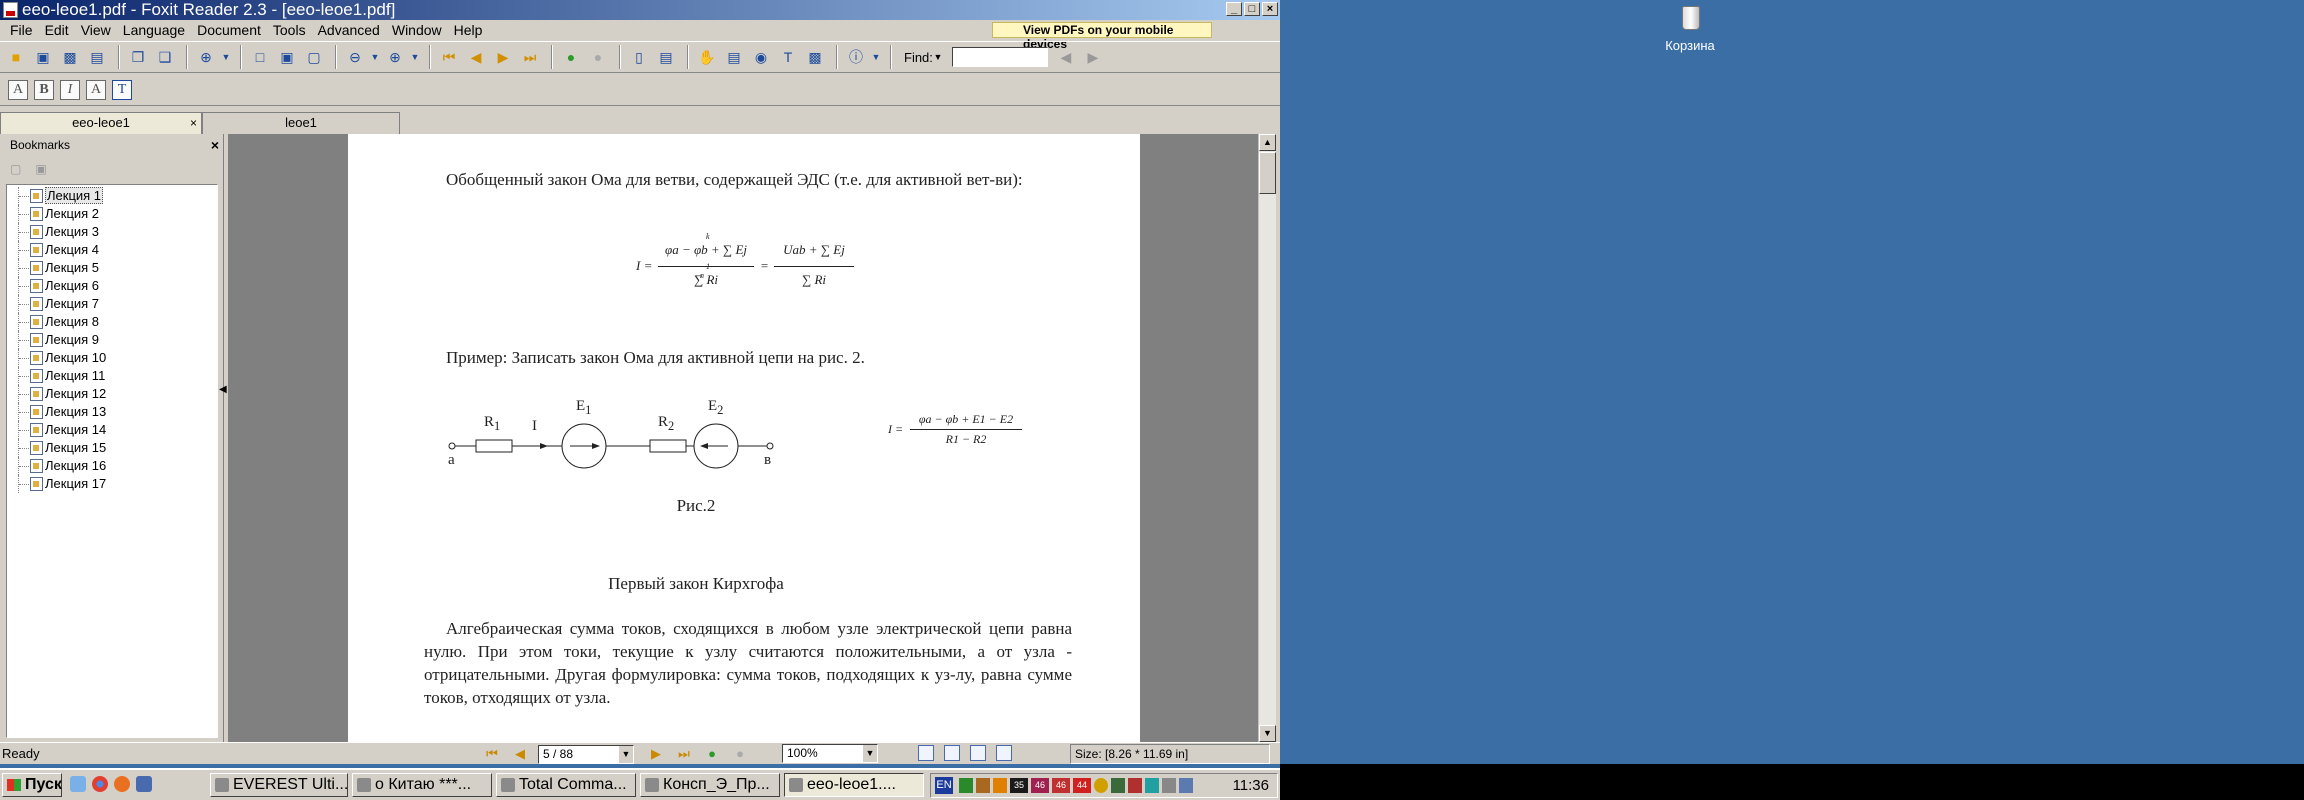 The image size is (2304, 800). Describe the element at coordinates (122, 784) in the screenshot. I see `firefox-icon` at that location.